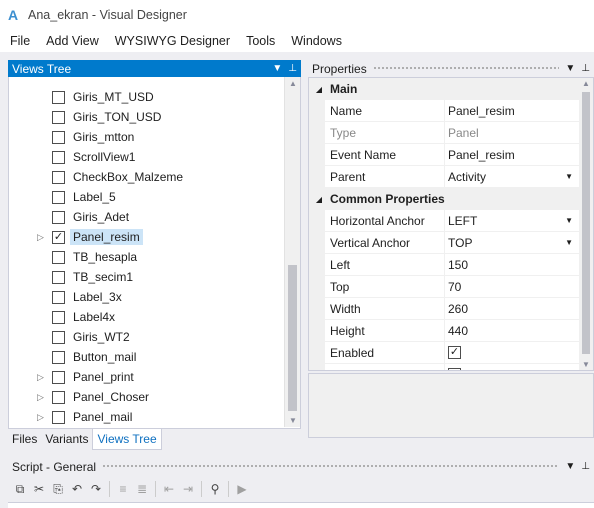  Describe the element at coordinates (147, 137) in the screenshot. I see `tree-item: Giris_mtton` at that location.